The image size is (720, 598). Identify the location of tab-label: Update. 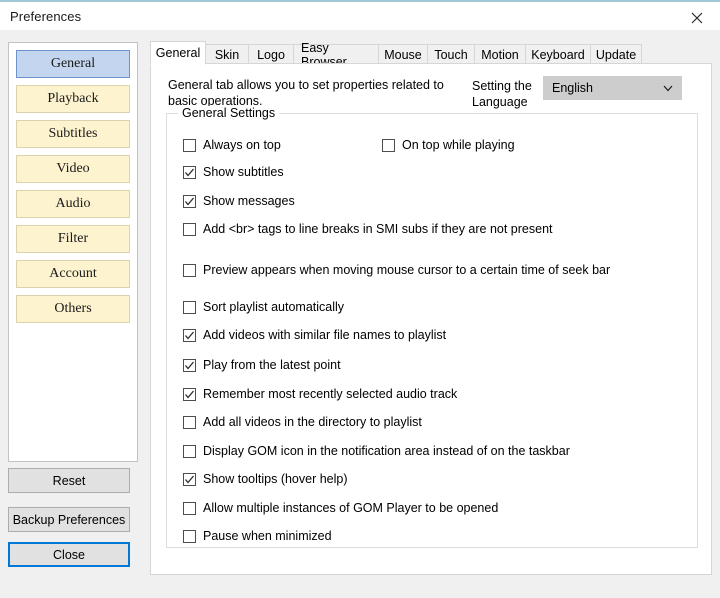
(616, 54).